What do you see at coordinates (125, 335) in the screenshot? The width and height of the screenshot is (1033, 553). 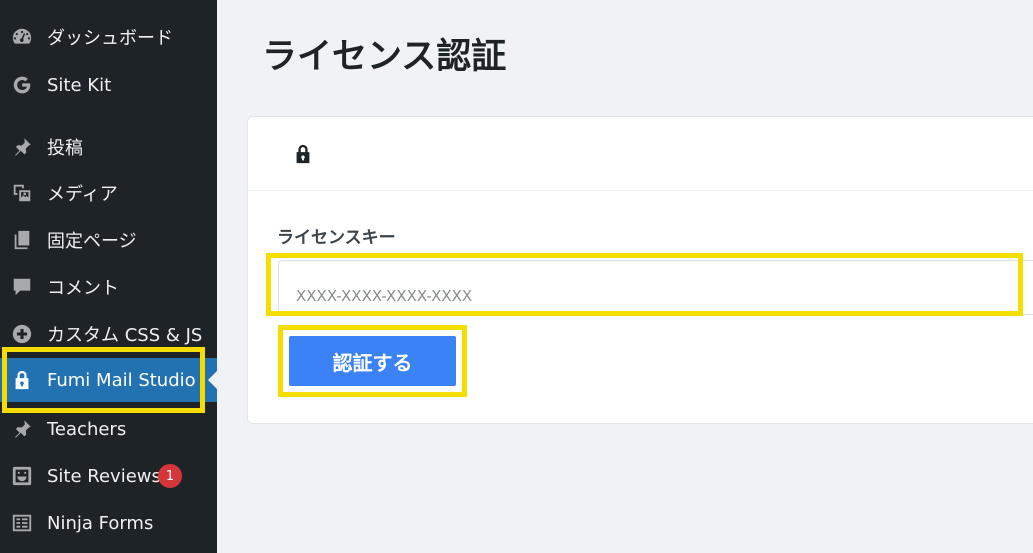 I see `sidebar-item-label: カスタム CSS & JS` at bounding box center [125, 335].